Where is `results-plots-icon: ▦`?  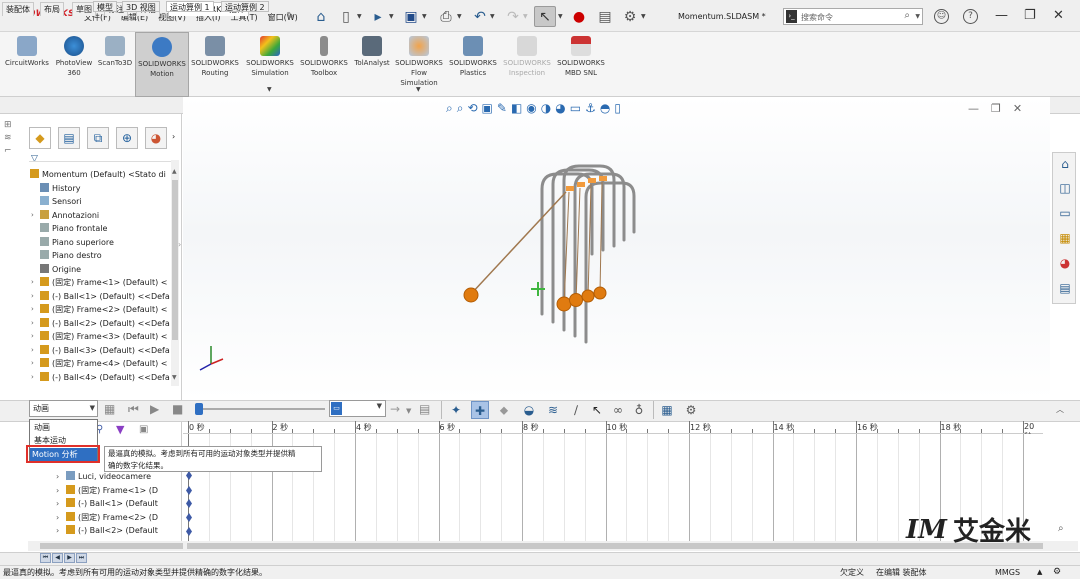
results-plots-icon: ▦ is located at coordinates (667, 410).